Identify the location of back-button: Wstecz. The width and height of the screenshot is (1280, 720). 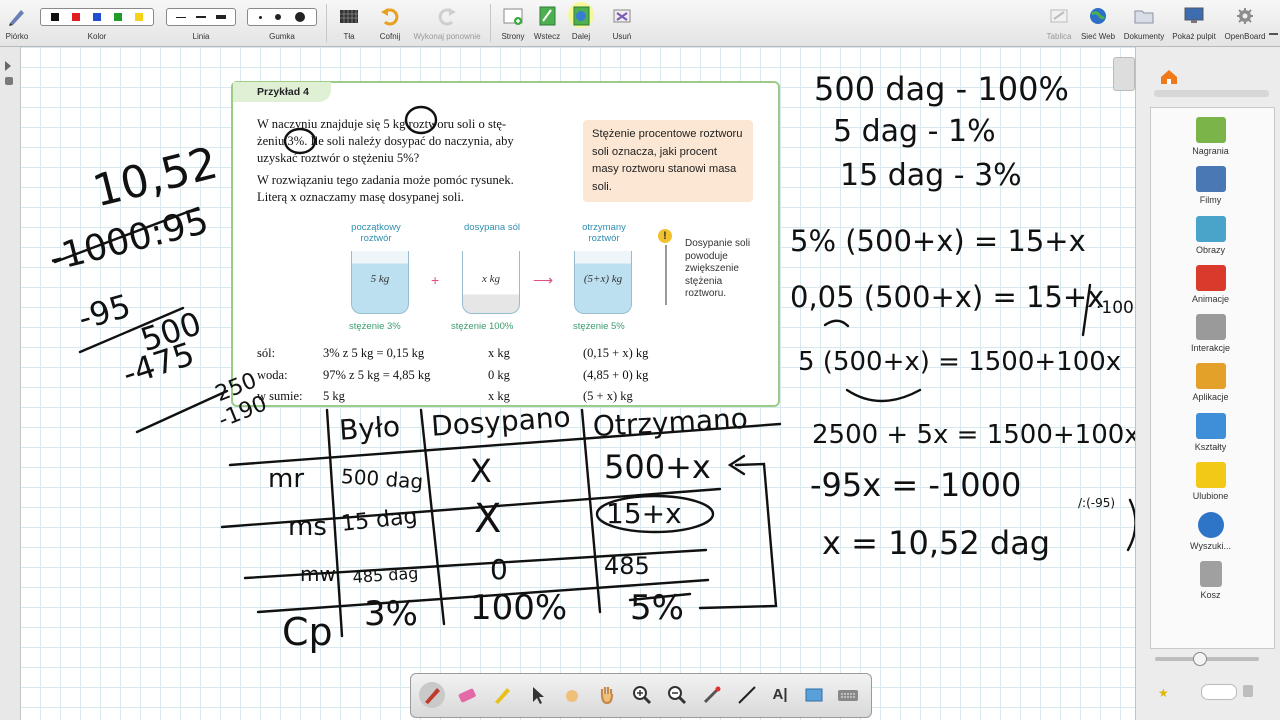
(547, 23).